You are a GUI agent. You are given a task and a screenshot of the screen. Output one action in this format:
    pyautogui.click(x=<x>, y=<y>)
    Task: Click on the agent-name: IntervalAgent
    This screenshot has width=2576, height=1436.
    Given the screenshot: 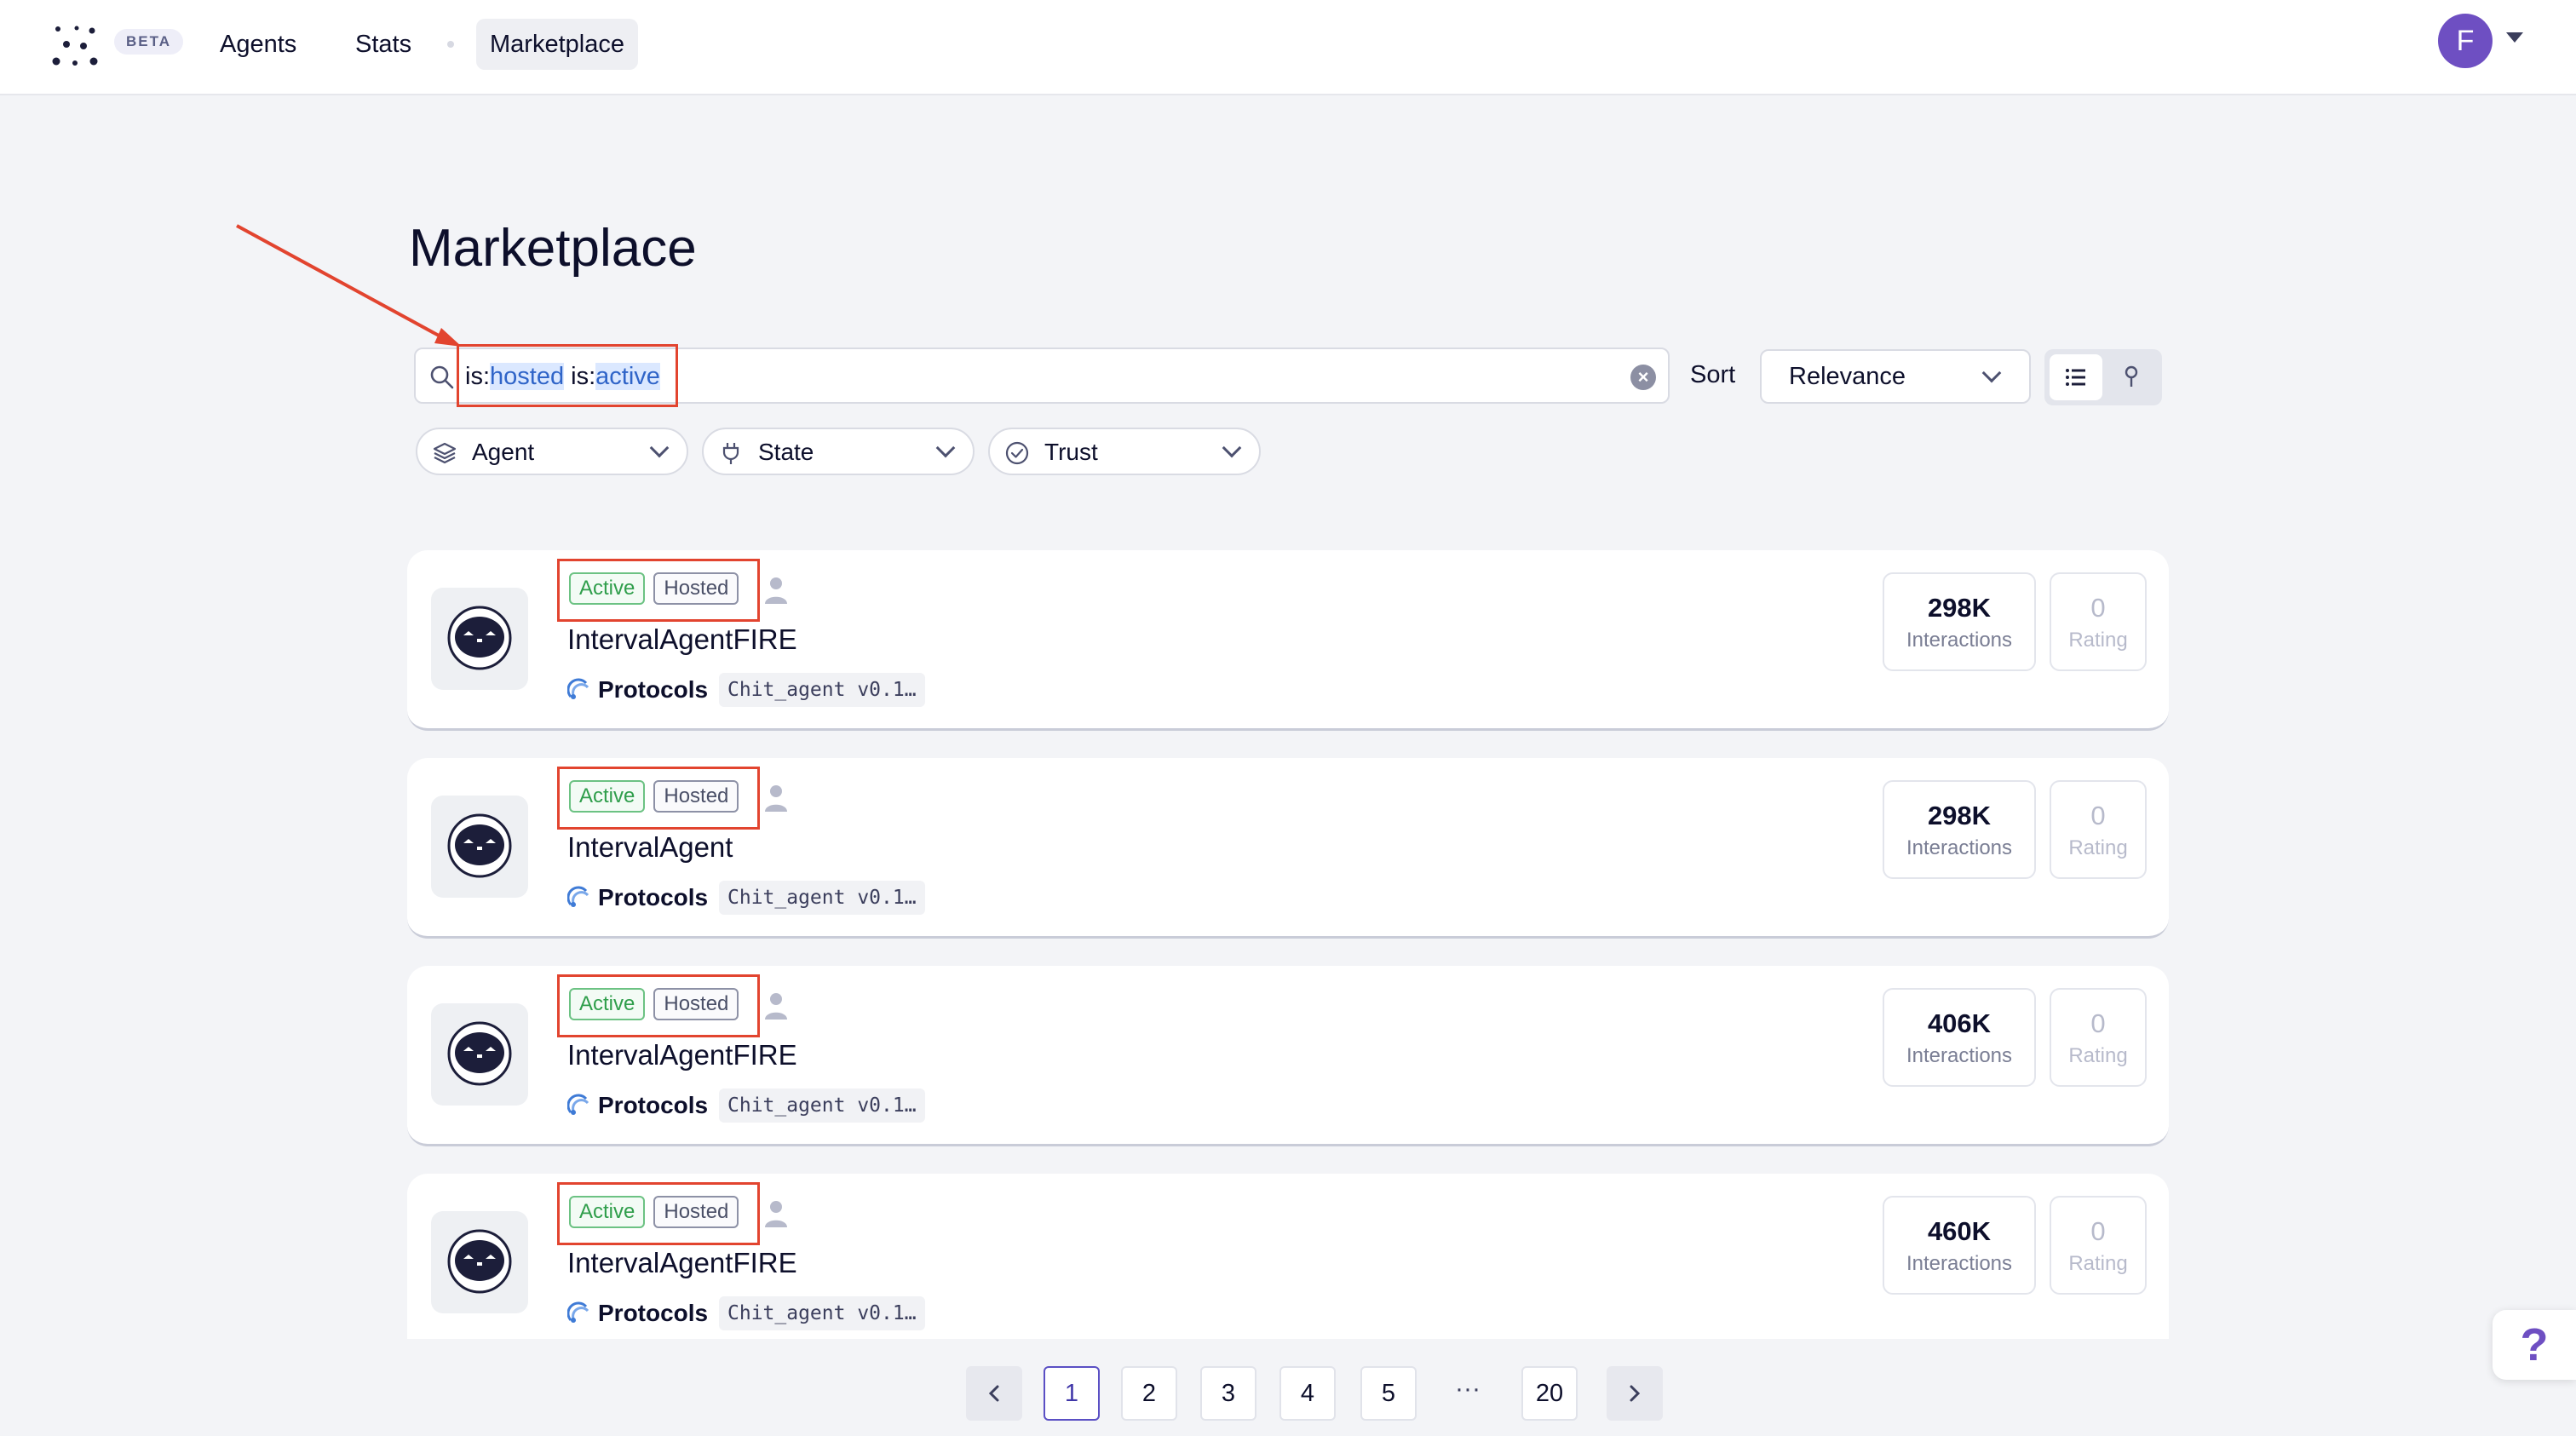 What is the action you would take?
    pyautogui.click(x=650, y=848)
    